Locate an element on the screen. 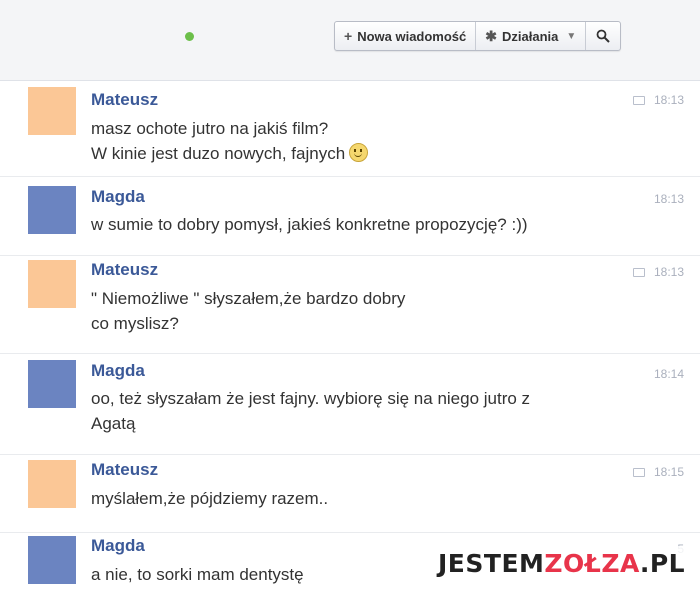  message-line: Agatą is located at coordinates (113, 423).